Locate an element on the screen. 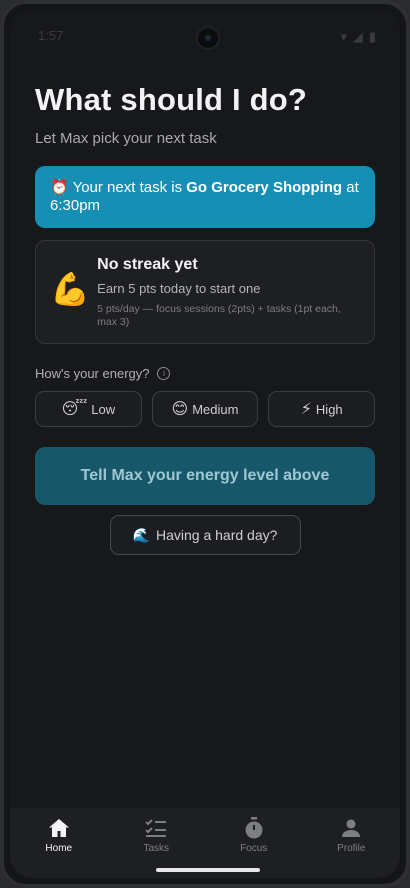 The height and width of the screenshot is (888, 410). checklist-icon is located at coordinates (156, 828).